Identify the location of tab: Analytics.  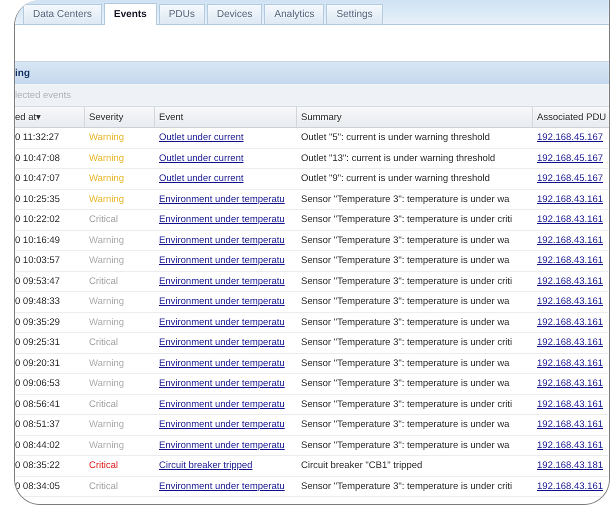
(294, 14).